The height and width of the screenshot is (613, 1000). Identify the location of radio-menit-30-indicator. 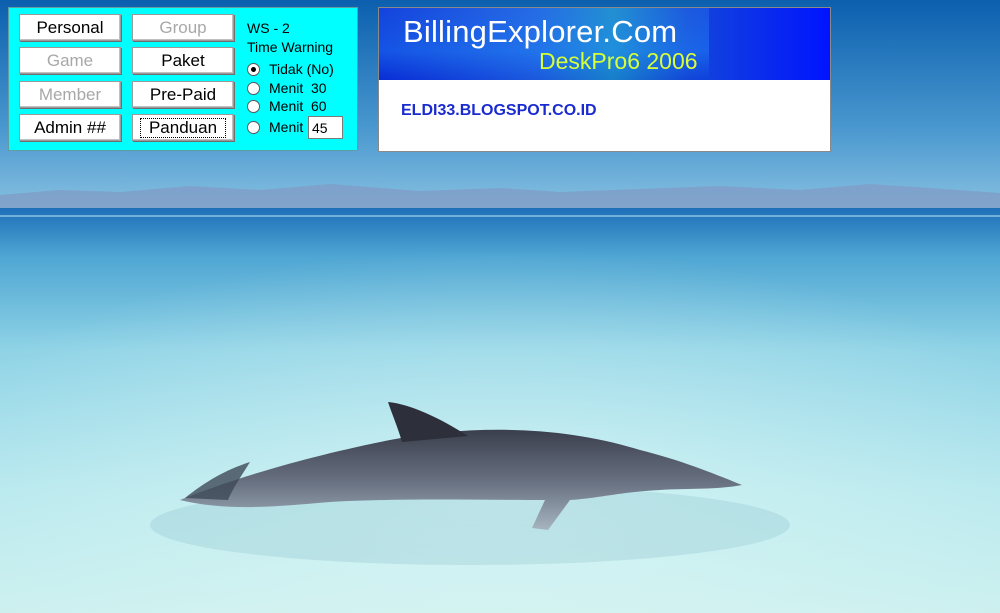
(253, 88).